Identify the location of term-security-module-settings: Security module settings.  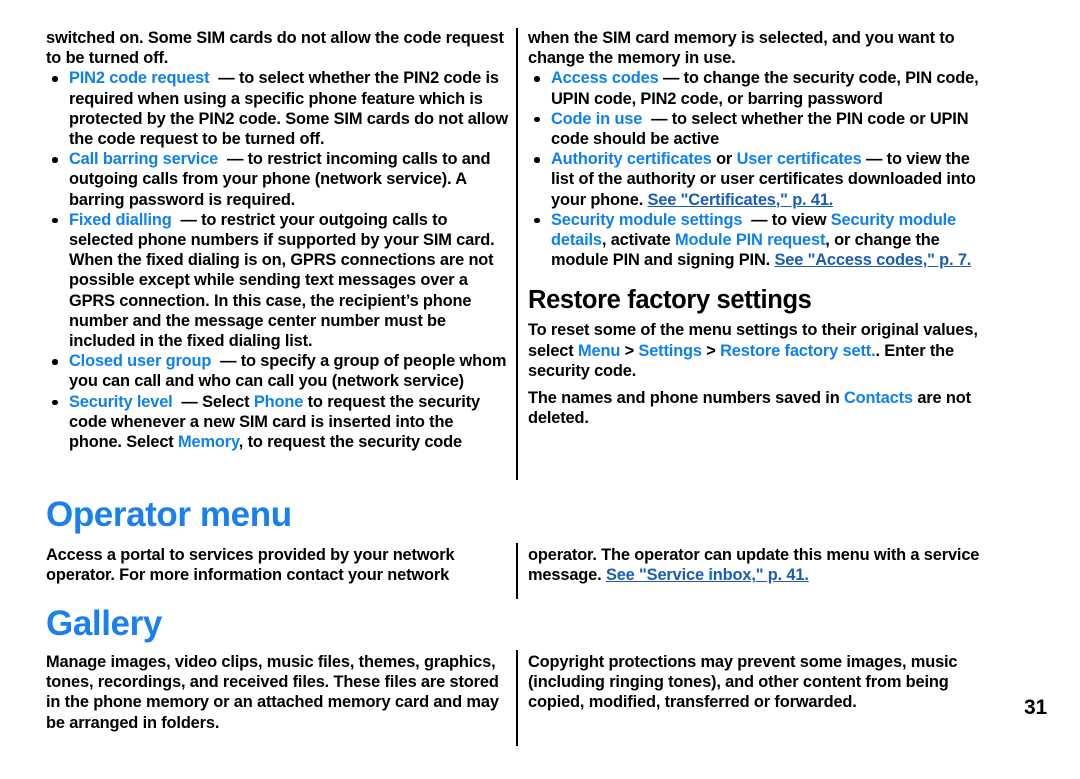
(647, 219).